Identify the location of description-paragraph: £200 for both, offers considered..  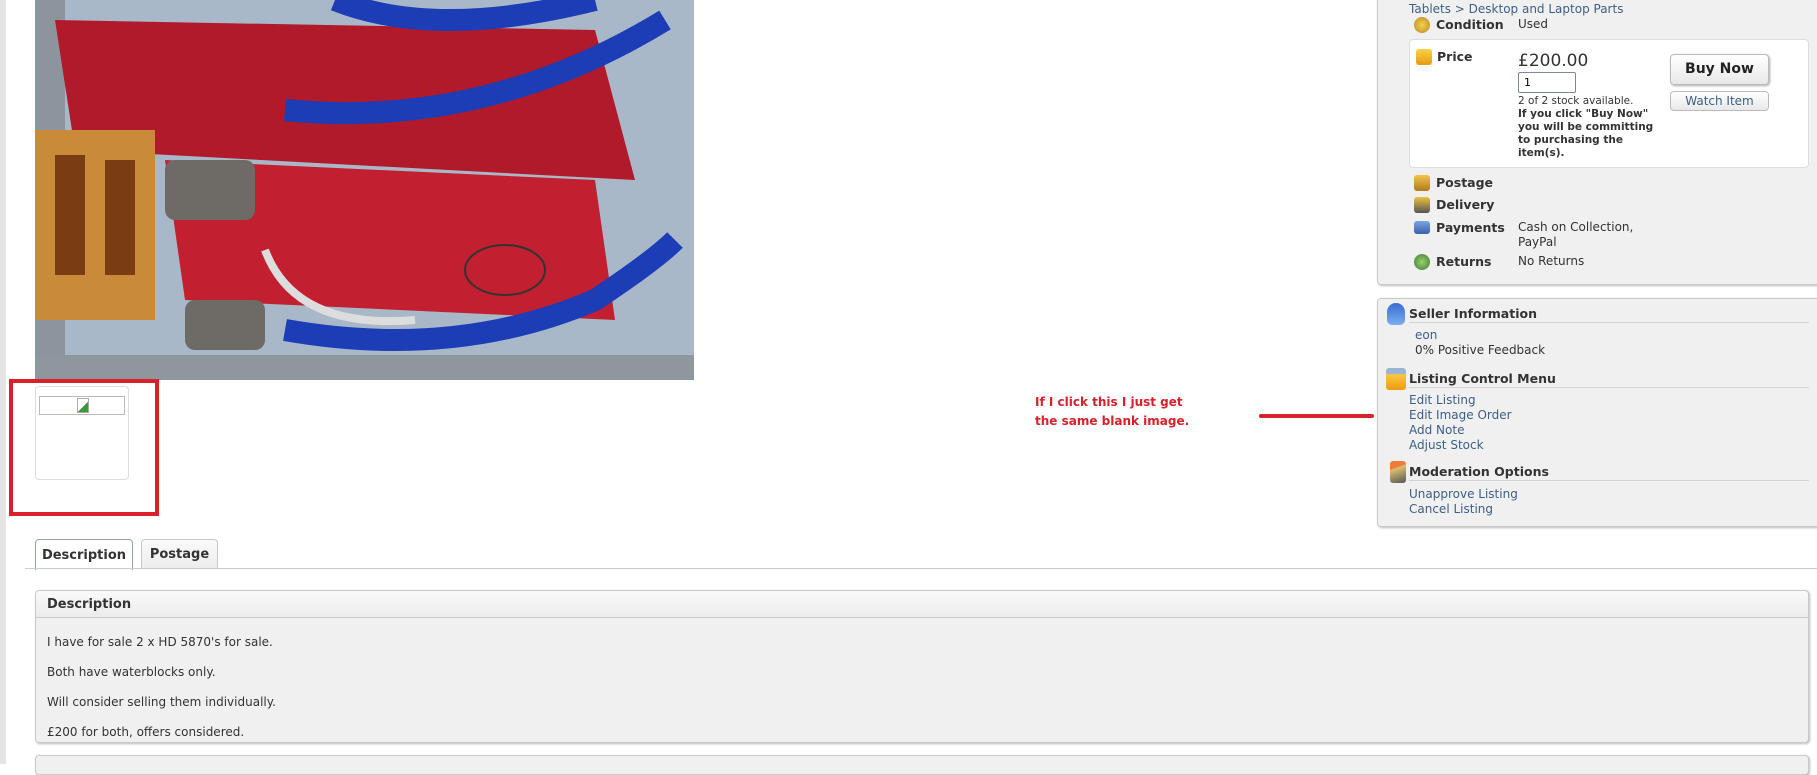
(146, 732).